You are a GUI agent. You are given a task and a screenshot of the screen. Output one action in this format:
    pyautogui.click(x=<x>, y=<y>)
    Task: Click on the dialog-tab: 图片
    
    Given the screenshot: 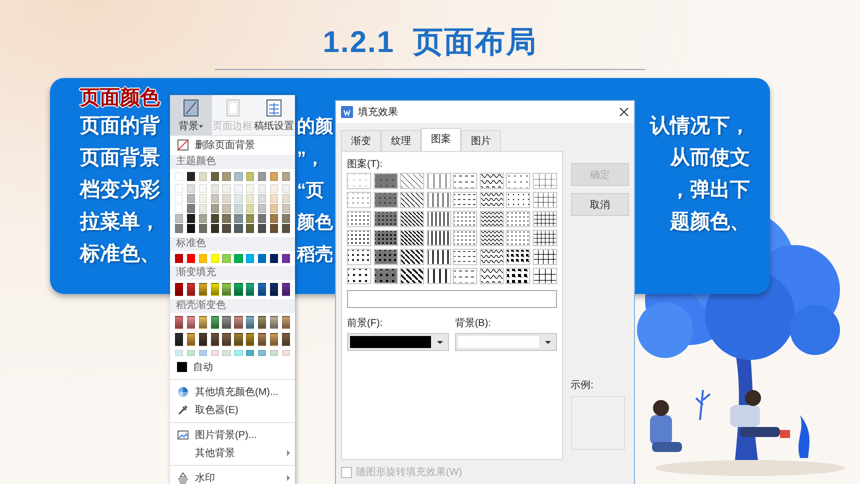 What is the action you would take?
    pyautogui.click(x=481, y=140)
    